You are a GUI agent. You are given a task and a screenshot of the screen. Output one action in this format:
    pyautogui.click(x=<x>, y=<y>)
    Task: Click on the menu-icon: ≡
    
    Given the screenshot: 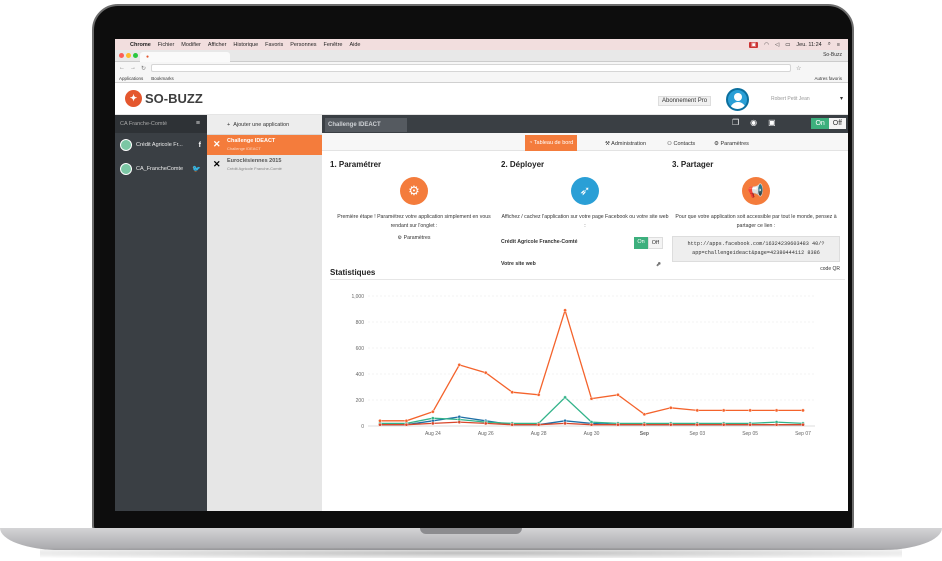 What is the action you would take?
    pyautogui.click(x=198, y=123)
    